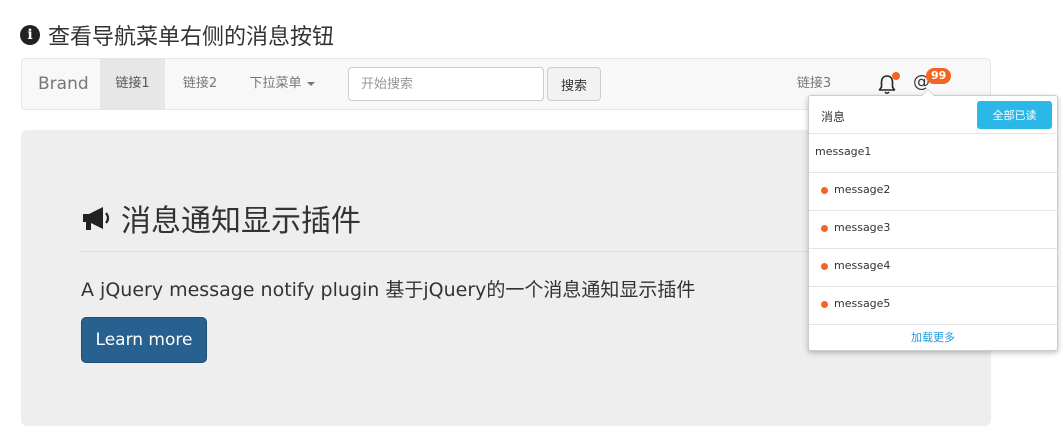 Image resolution: width=1063 pixels, height=443 pixels. I want to click on mention-count-badge: 99, so click(939, 76).